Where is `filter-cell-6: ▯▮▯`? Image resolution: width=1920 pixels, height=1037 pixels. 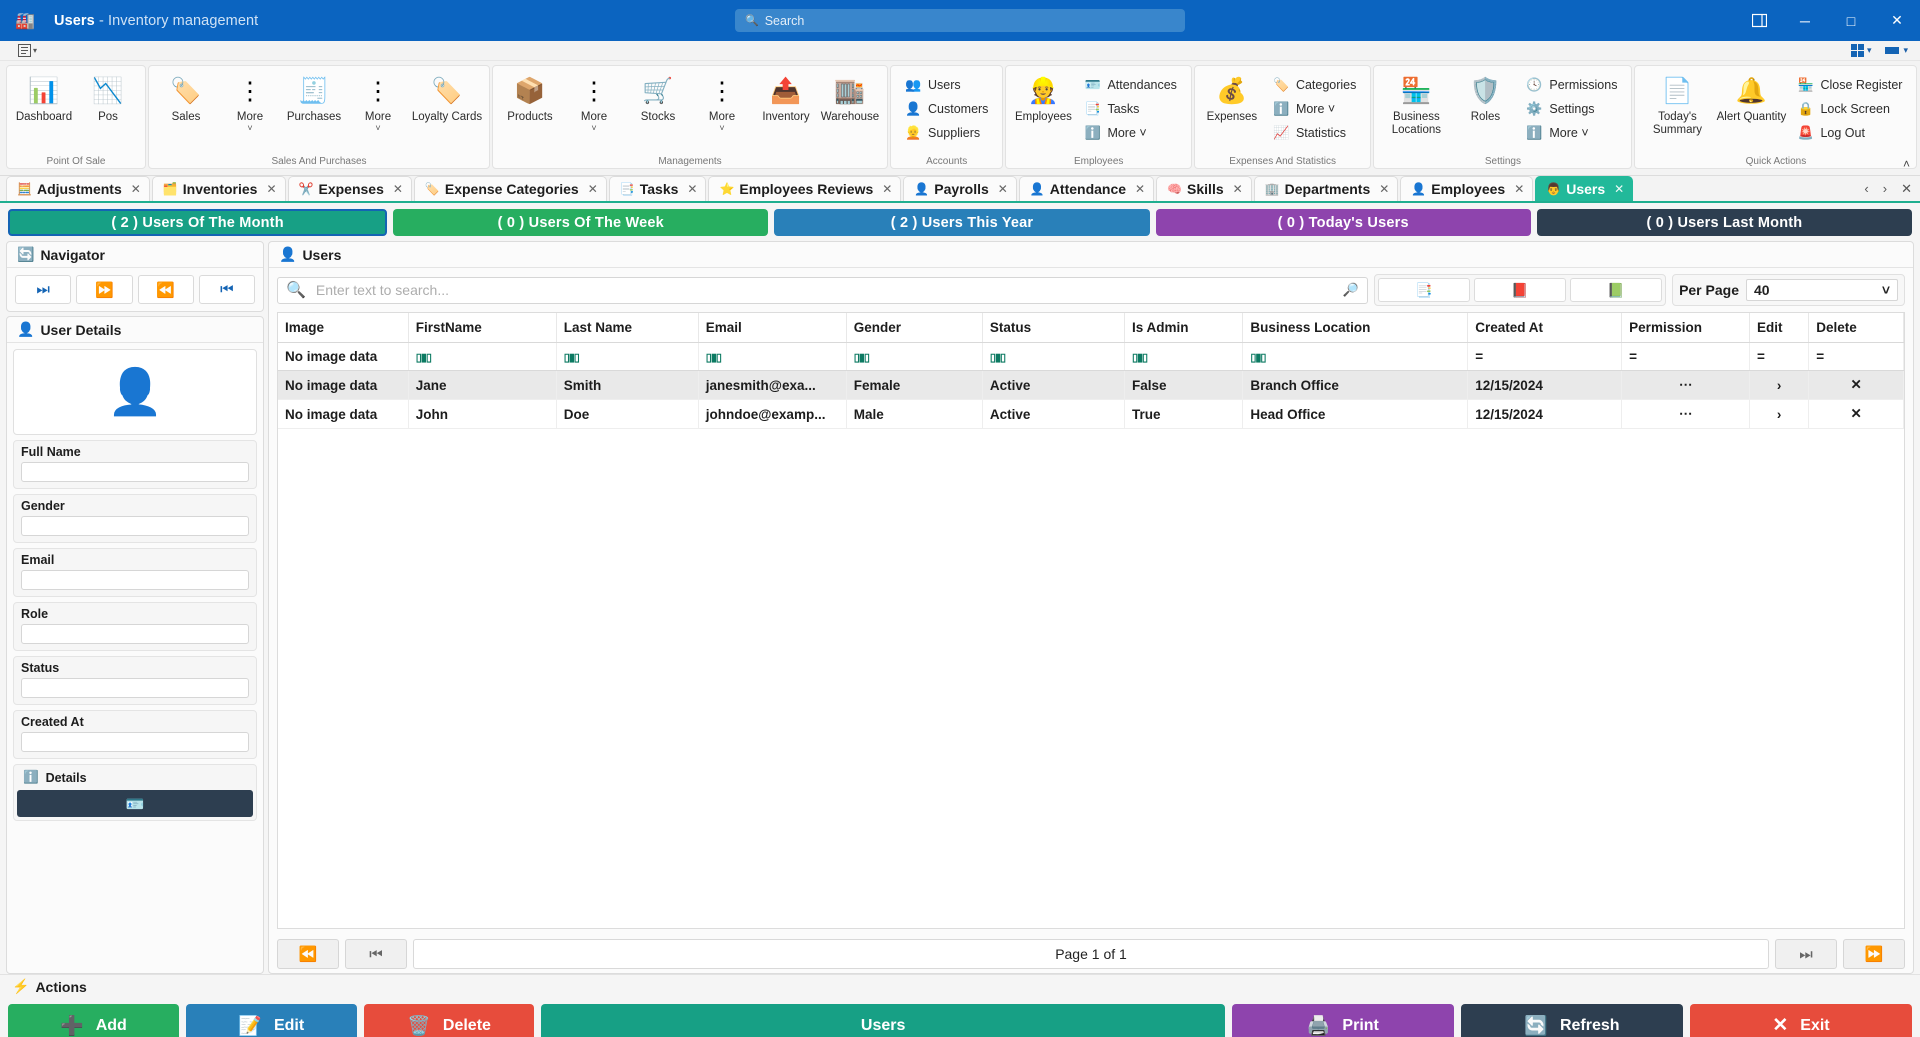
filter-cell-6: ▯▮▯ is located at coordinates (1184, 356).